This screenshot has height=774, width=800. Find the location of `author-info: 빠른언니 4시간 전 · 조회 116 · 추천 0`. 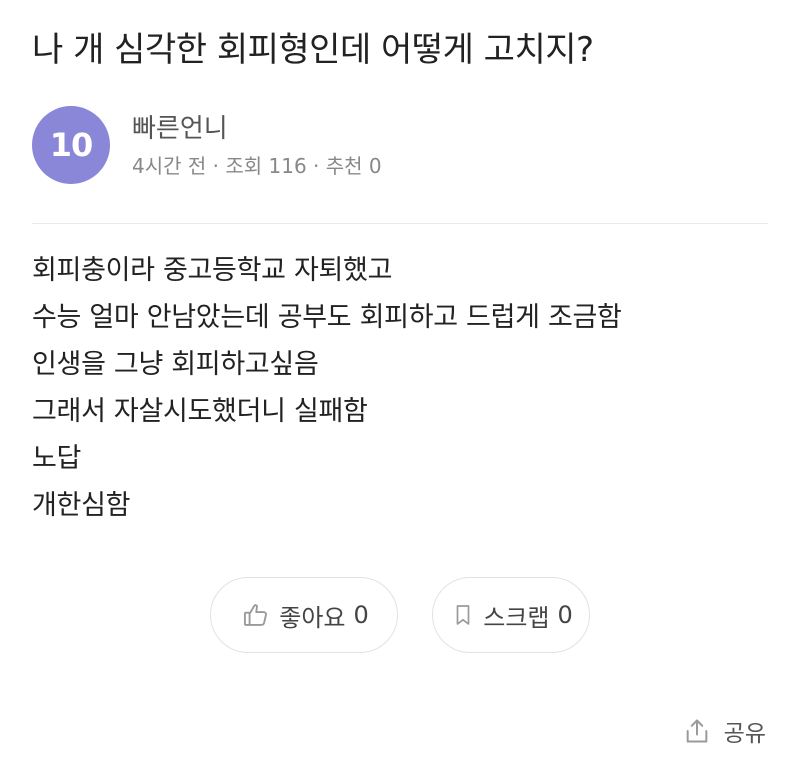

author-info: 빠른언니 4시간 전 · 조회 116 · 추천 0 is located at coordinates (257, 145).